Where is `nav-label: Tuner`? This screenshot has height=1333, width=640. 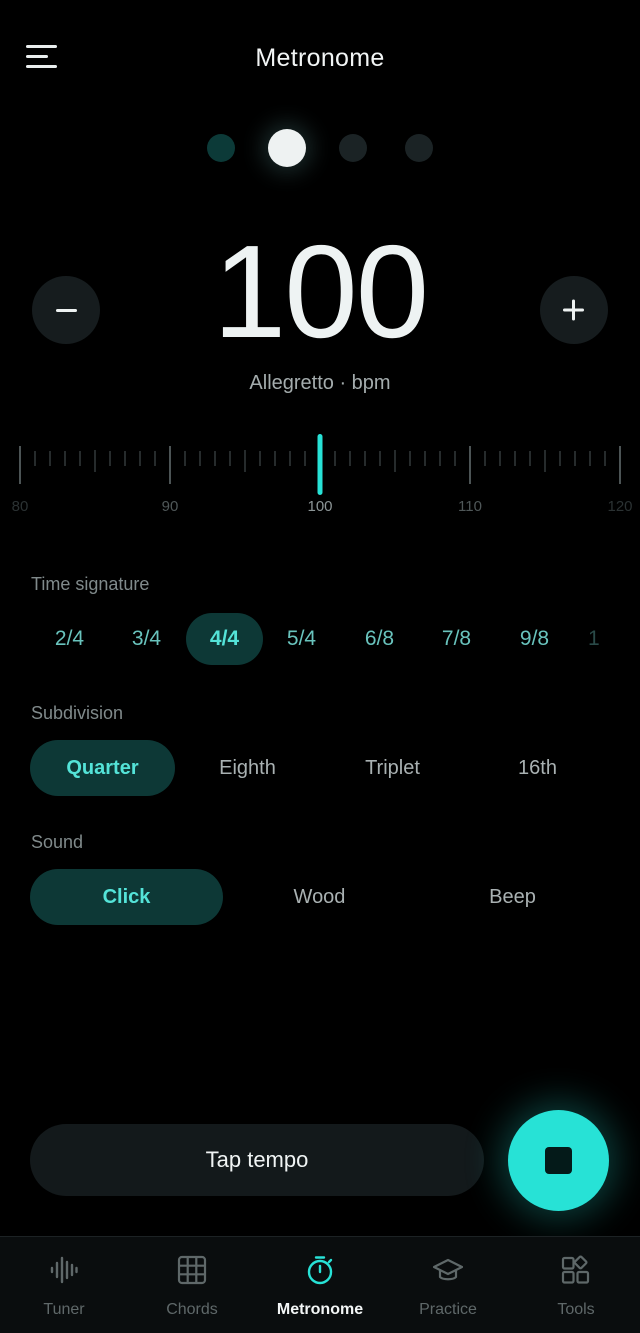 nav-label: Tuner is located at coordinates (64, 1309).